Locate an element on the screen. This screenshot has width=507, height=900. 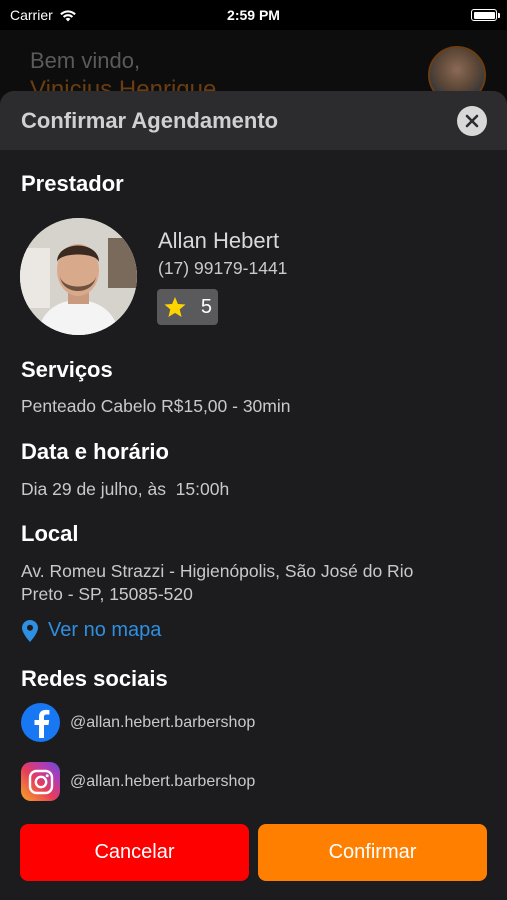
close-icon is located at coordinates (472, 120).